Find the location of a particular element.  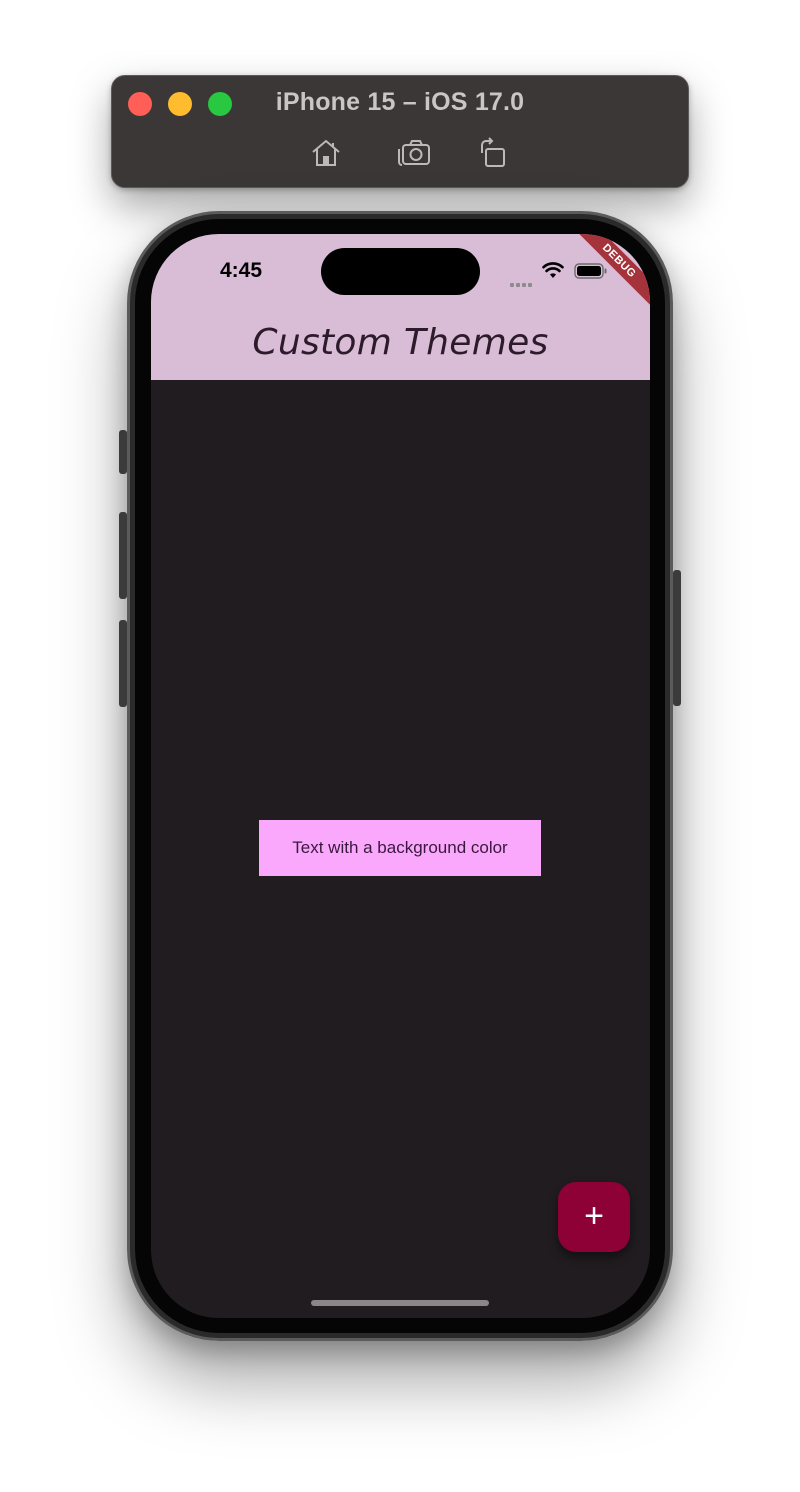

home-indicator is located at coordinates (400, 1303).